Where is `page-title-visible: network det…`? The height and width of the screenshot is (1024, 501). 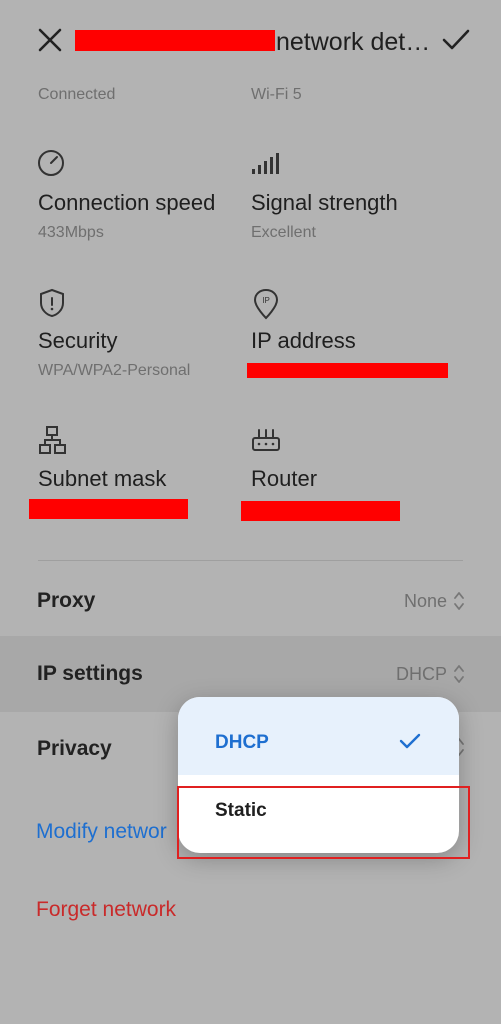 page-title-visible: network det… is located at coordinates (353, 42).